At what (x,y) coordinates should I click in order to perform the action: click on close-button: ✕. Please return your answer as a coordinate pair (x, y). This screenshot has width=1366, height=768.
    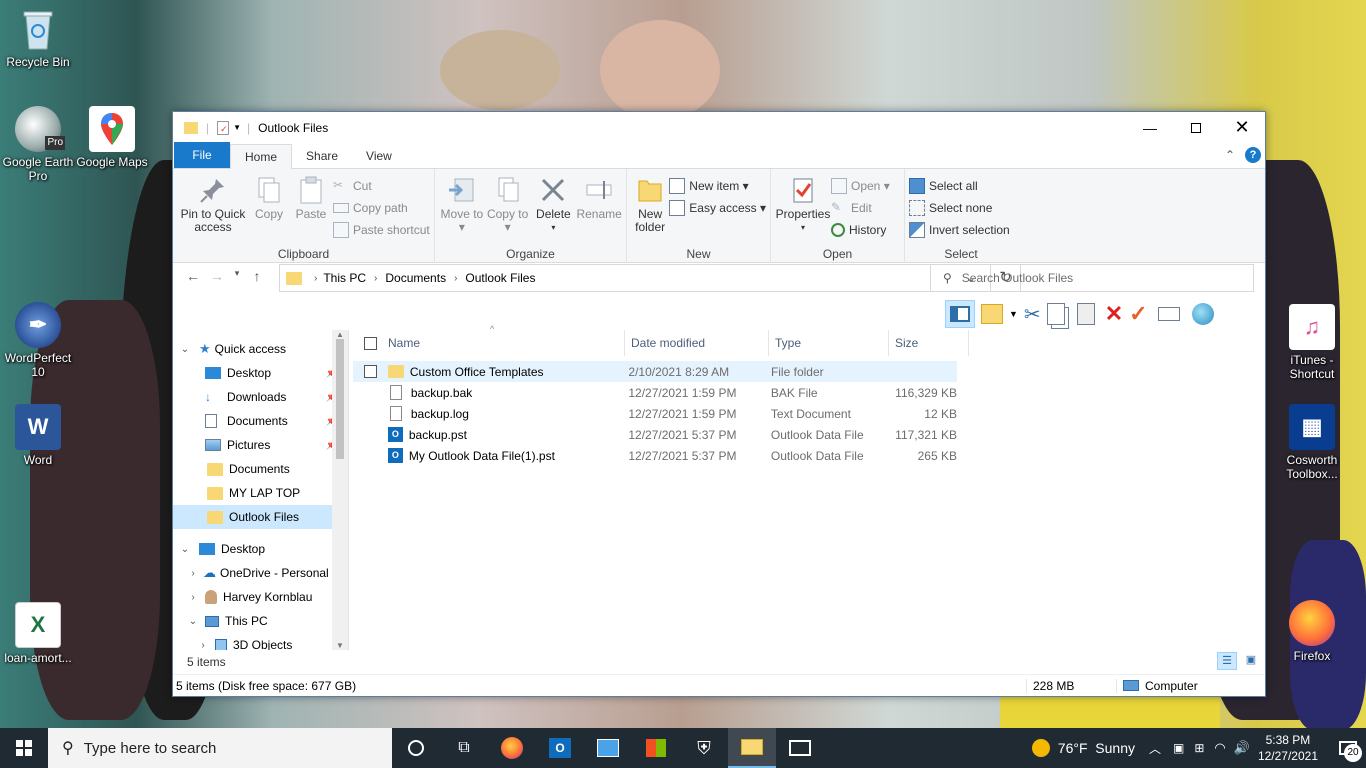
    Looking at the image, I should click on (1242, 127).